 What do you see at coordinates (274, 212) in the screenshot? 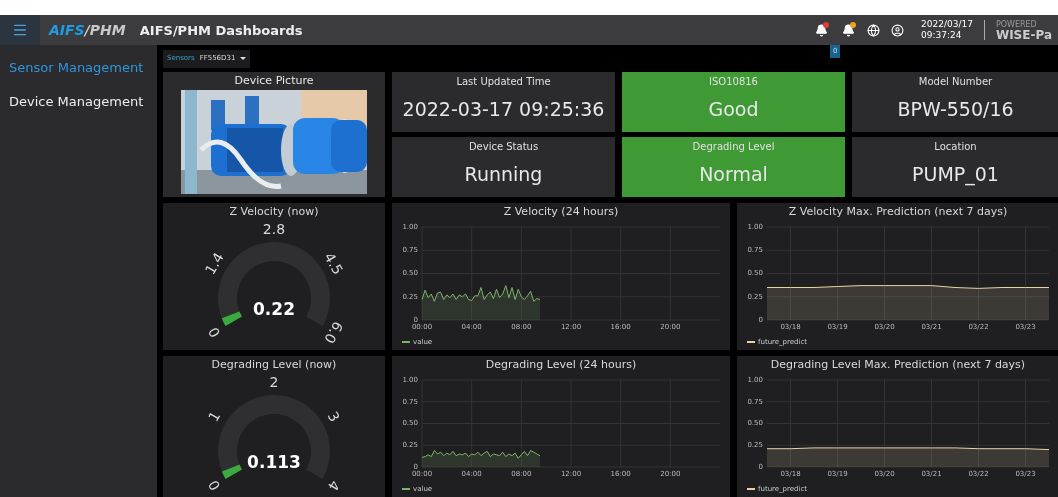
I see `panel-title: Z Velocity (now)` at bounding box center [274, 212].